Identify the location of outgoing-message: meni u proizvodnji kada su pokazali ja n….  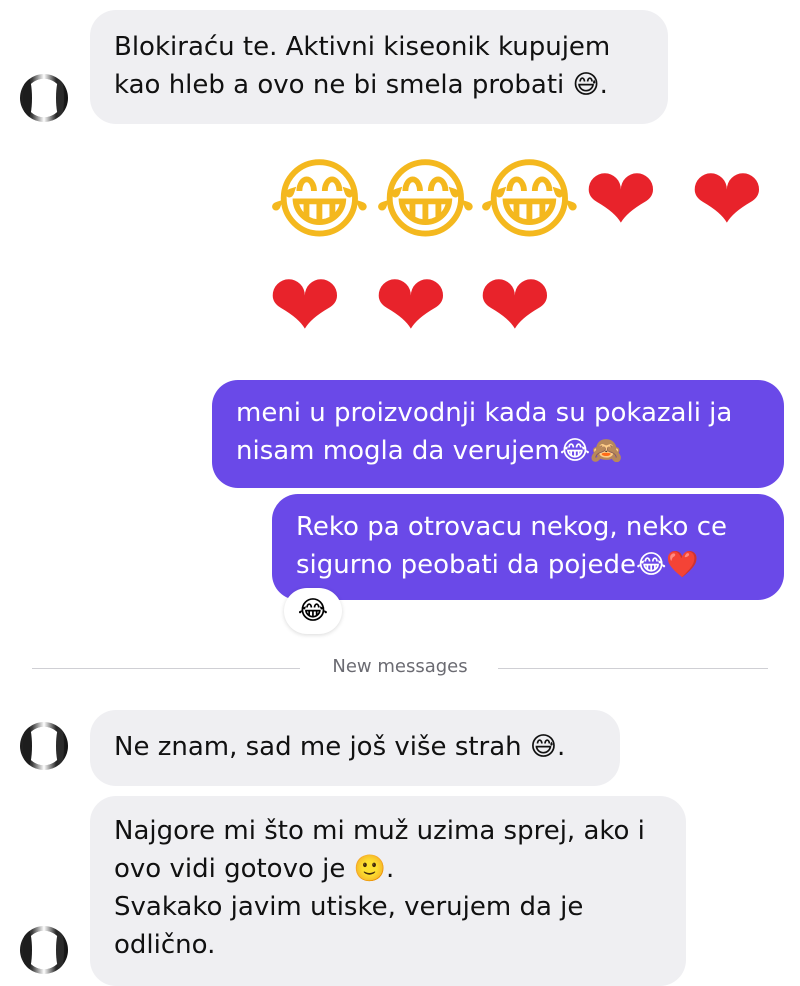
(498, 434).